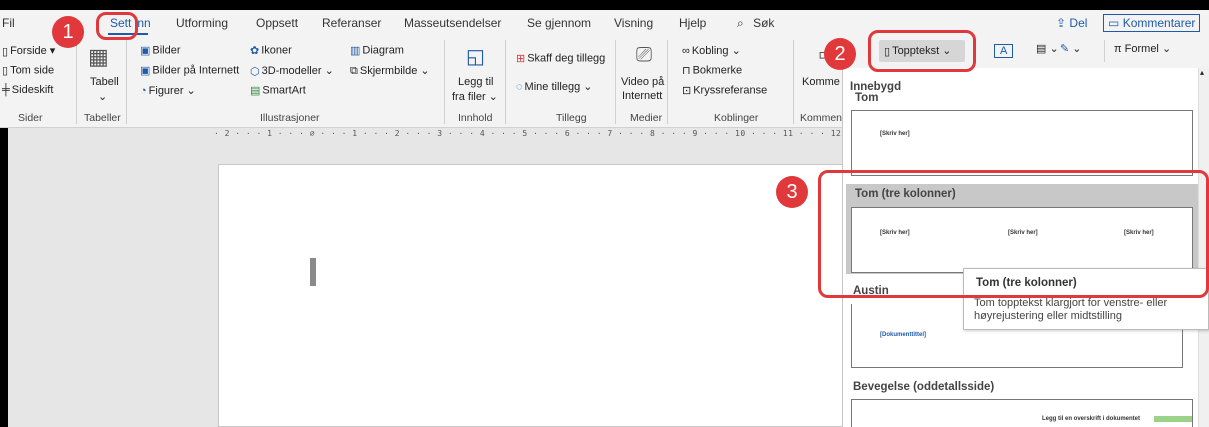 This screenshot has height=427, width=1209. What do you see at coordinates (895, 134) in the screenshot?
I see `placeholder-text: [Skriv her]` at bounding box center [895, 134].